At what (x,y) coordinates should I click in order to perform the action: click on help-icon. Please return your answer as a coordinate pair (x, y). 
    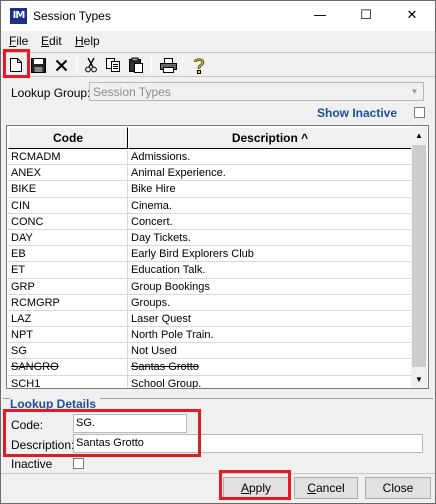
    Looking at the image, I should click on (199, 66).